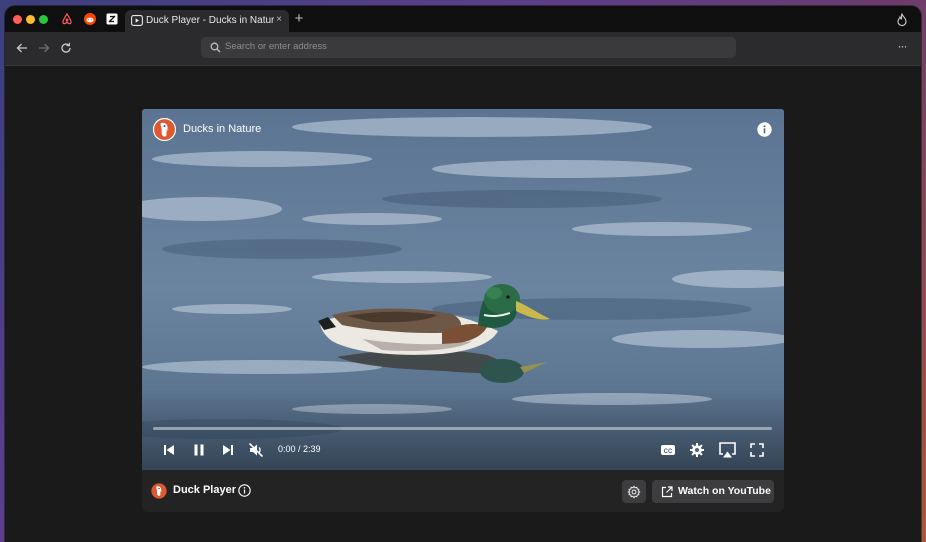 The image size is (926, 542). Describe the element at coordinates (463, 19) in the screenshot. I see `tab-bar: Duck Player - Ducks in Nature × +` at that location.